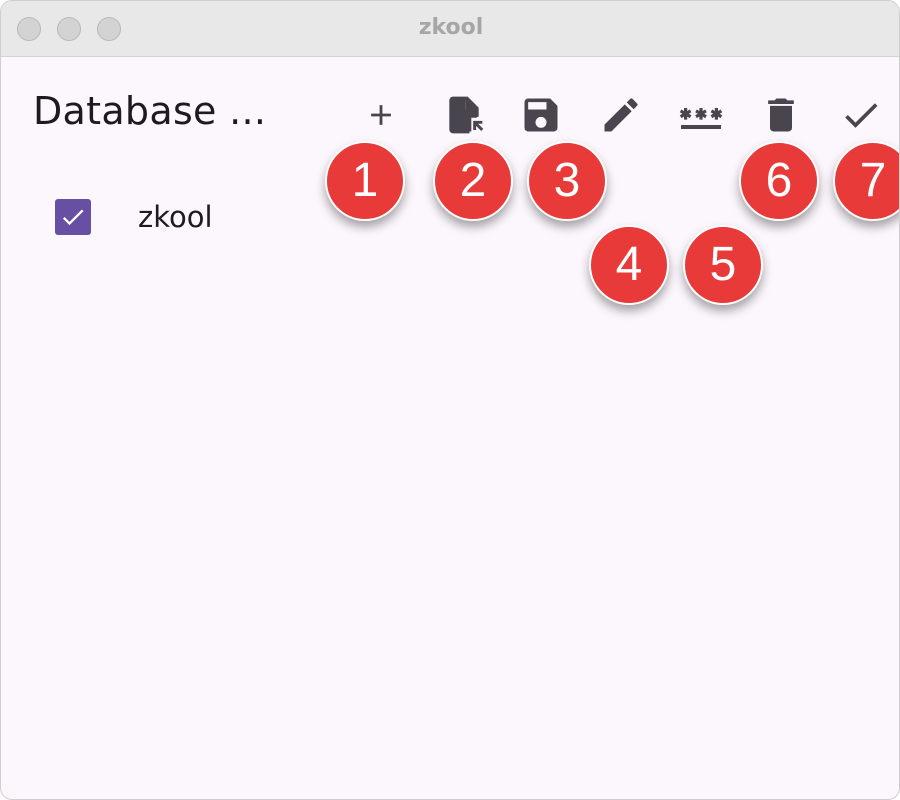  I want to click on delete-database-button, so click(781, 115).